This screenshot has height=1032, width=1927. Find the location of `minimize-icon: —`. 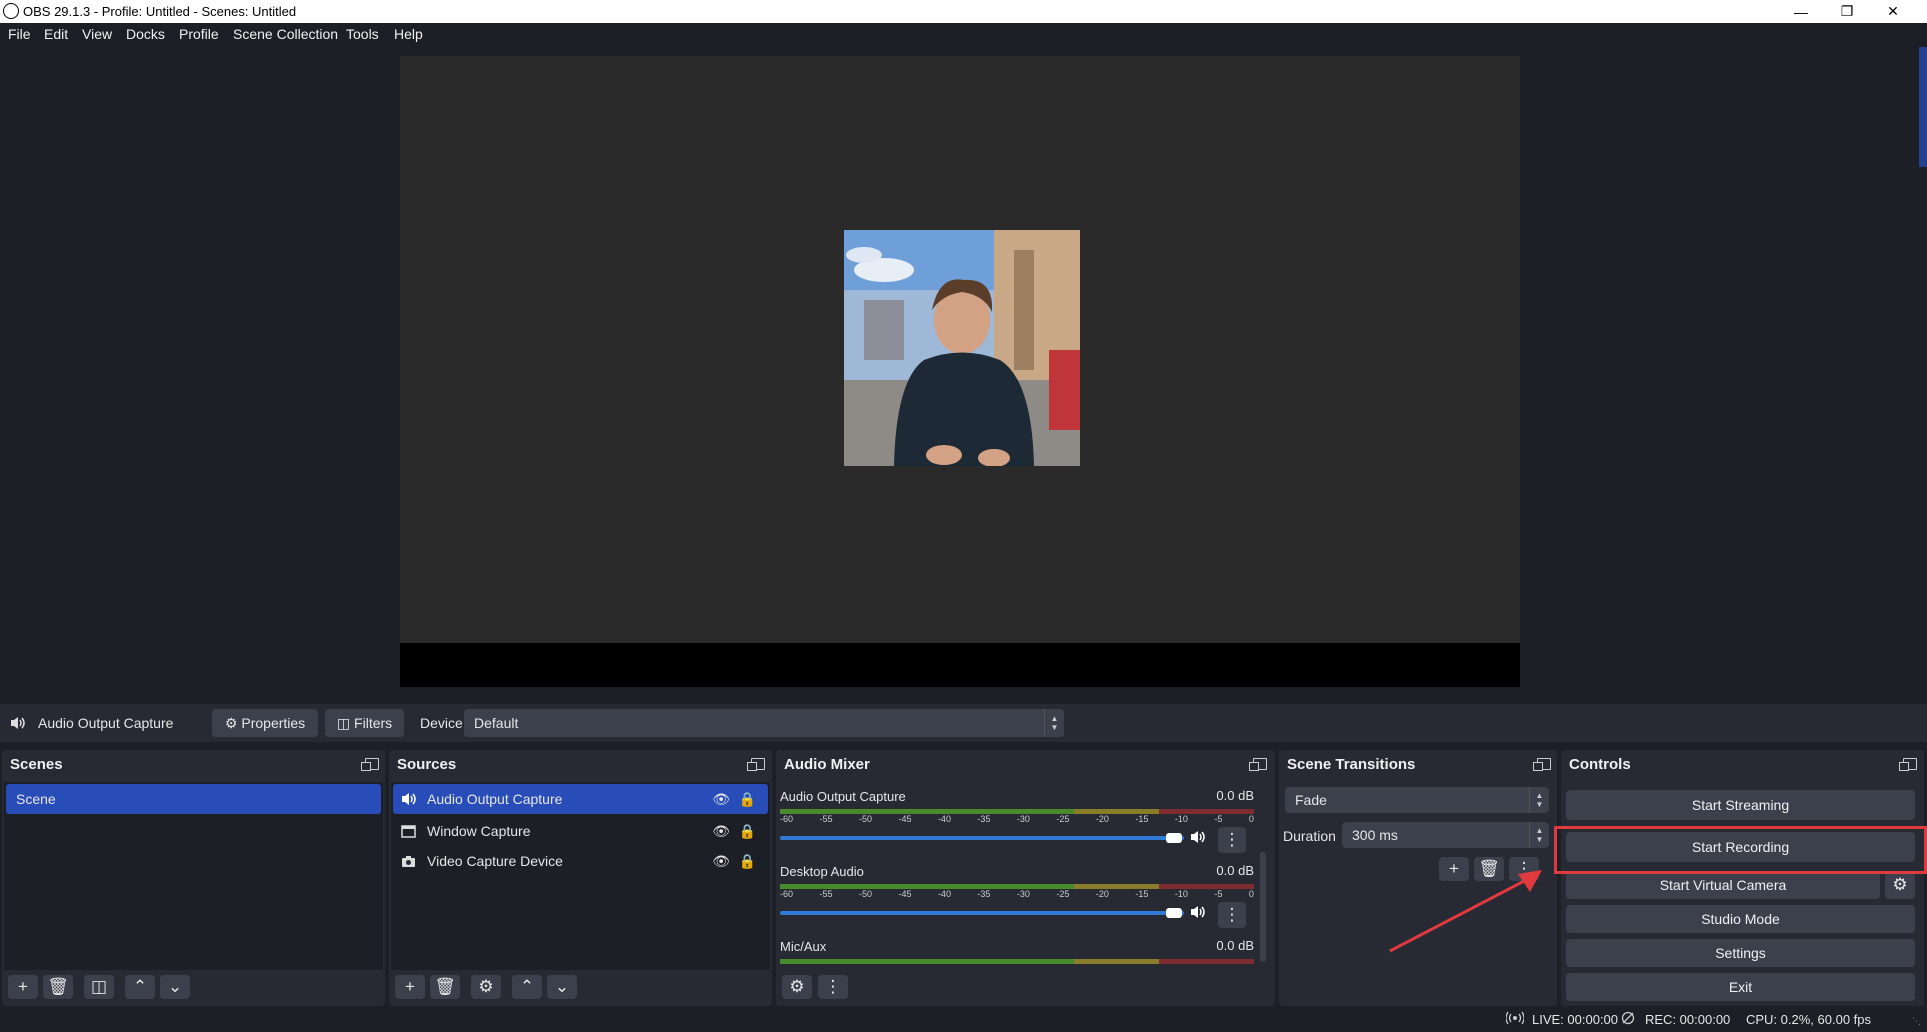

minimize-icon: — is located at coordinates (1801, 11).